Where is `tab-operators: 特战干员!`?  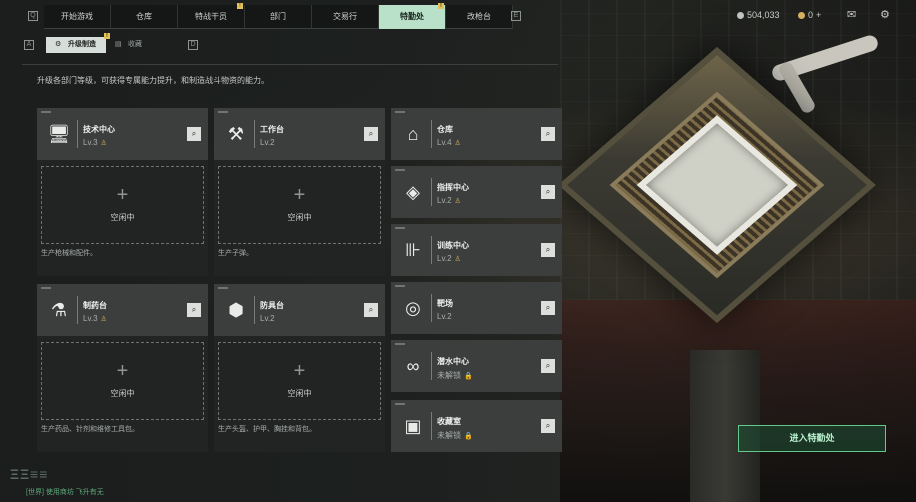 tab-operators: 特战干员! is located at coordinates (211, 16).